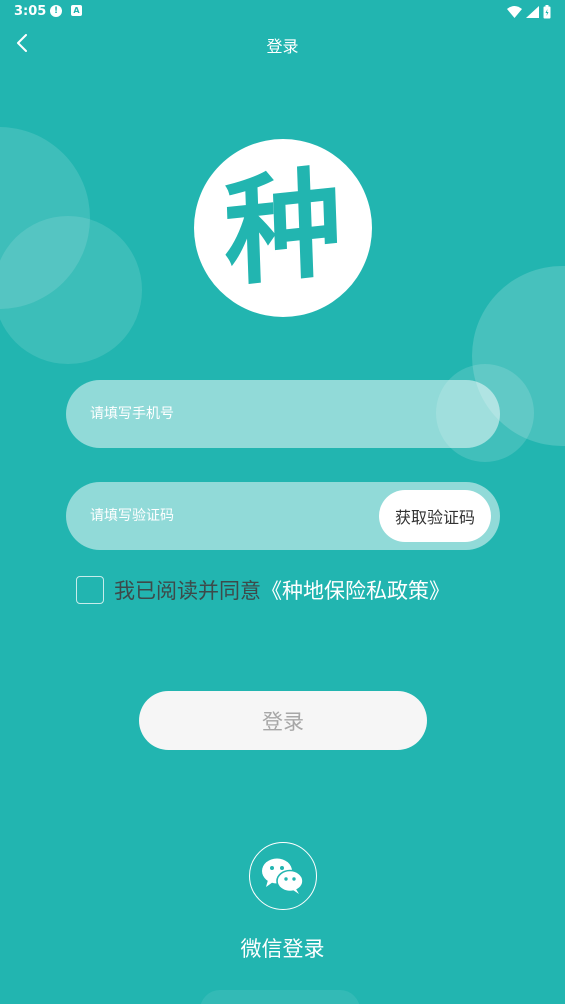 This screenshot has height=1004, width=565. I want to click on agreement-checkbox, so click(90, 590).